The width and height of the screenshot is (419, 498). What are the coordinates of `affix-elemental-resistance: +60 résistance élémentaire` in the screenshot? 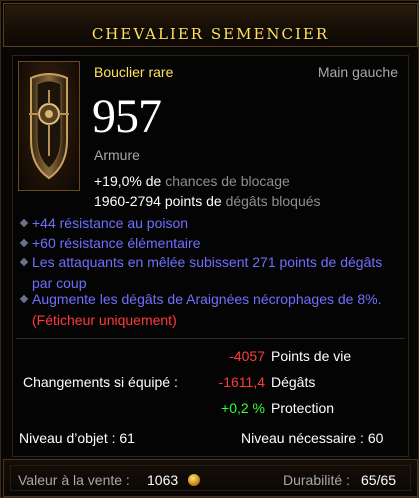 It's located at (212, 243).